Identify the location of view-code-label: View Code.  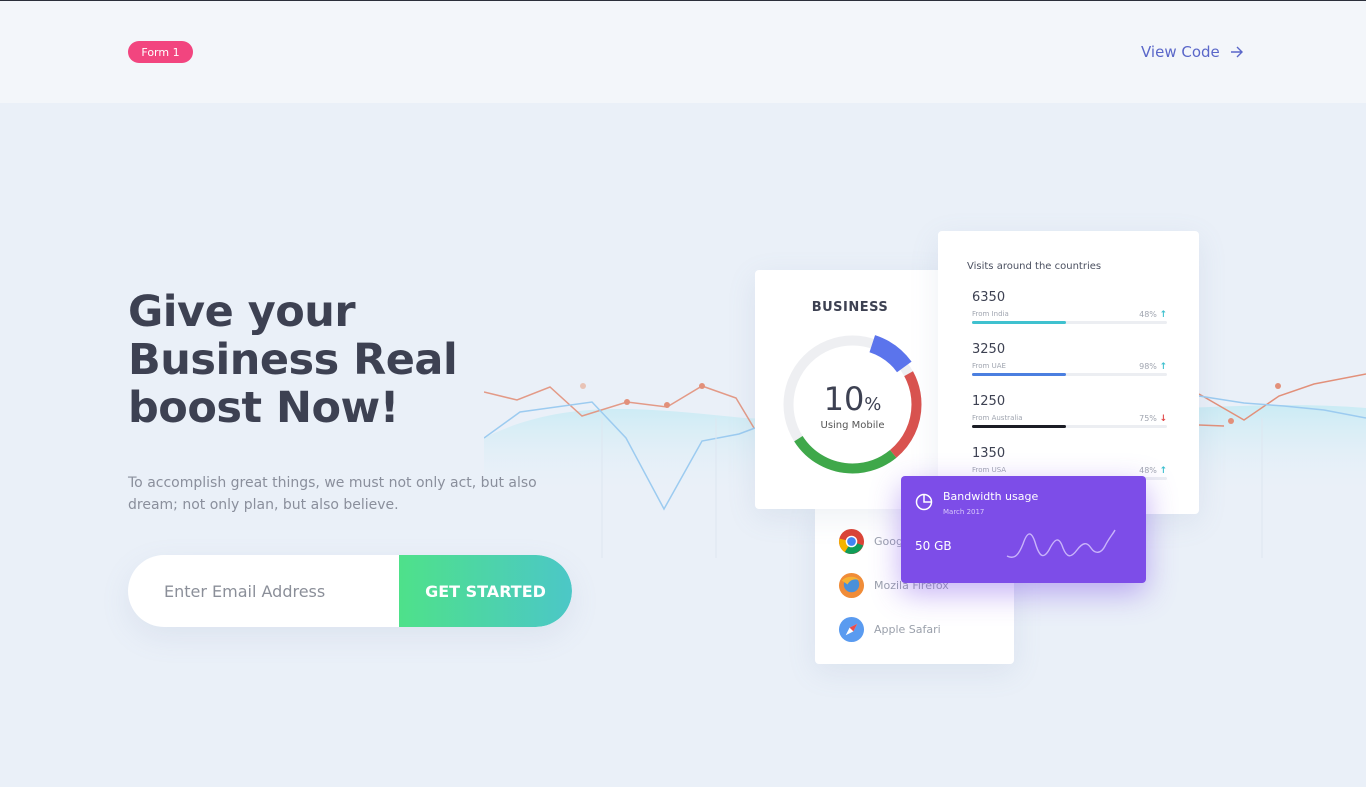
(1180, 52).